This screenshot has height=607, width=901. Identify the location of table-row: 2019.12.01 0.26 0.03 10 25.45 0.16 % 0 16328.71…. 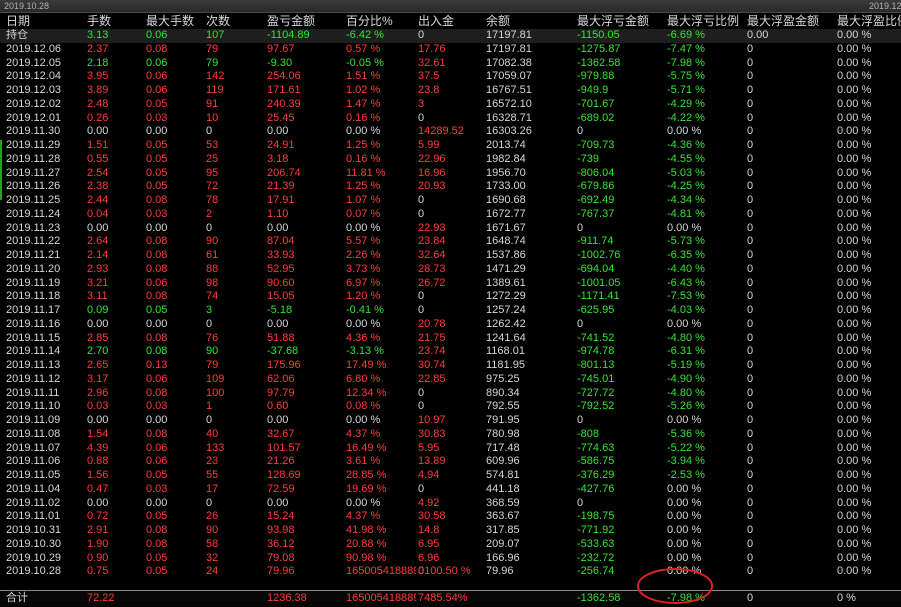
(450, 119).